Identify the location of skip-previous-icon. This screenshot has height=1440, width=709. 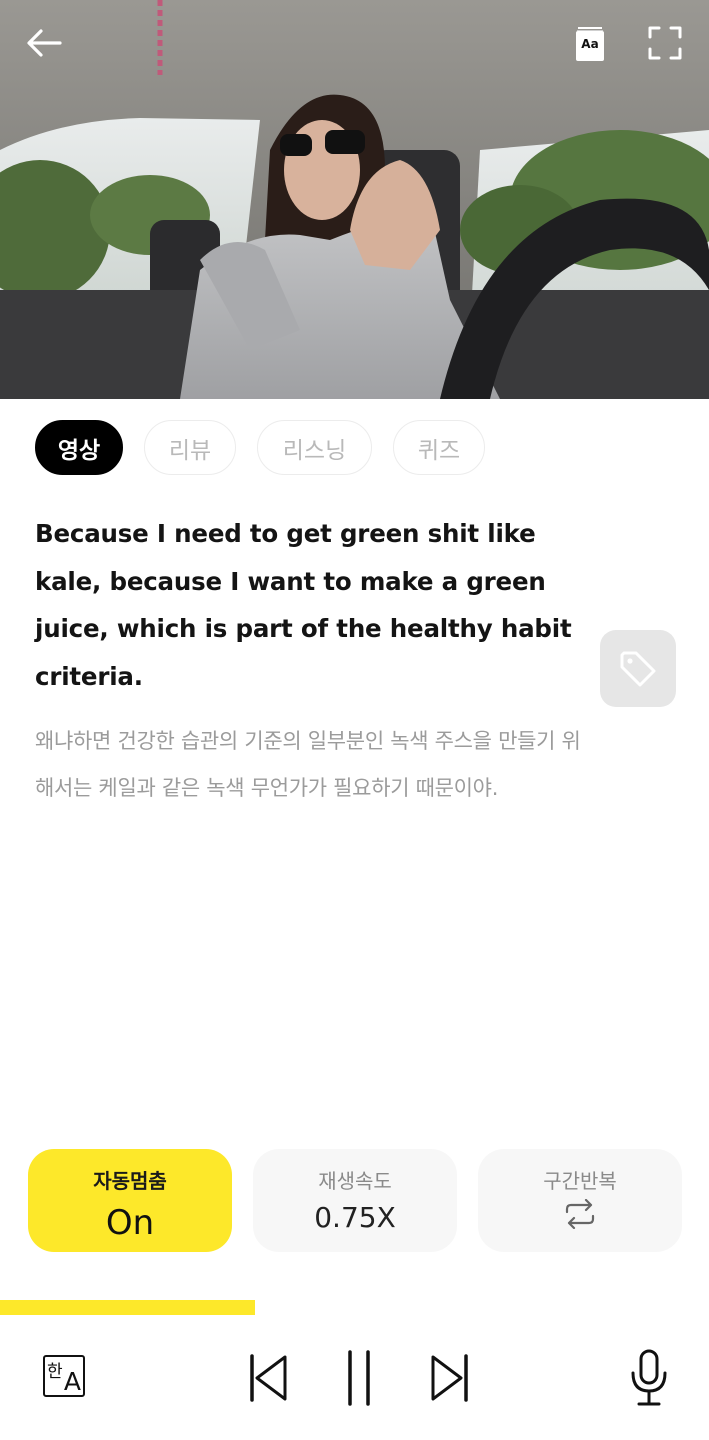
(268, 1378).